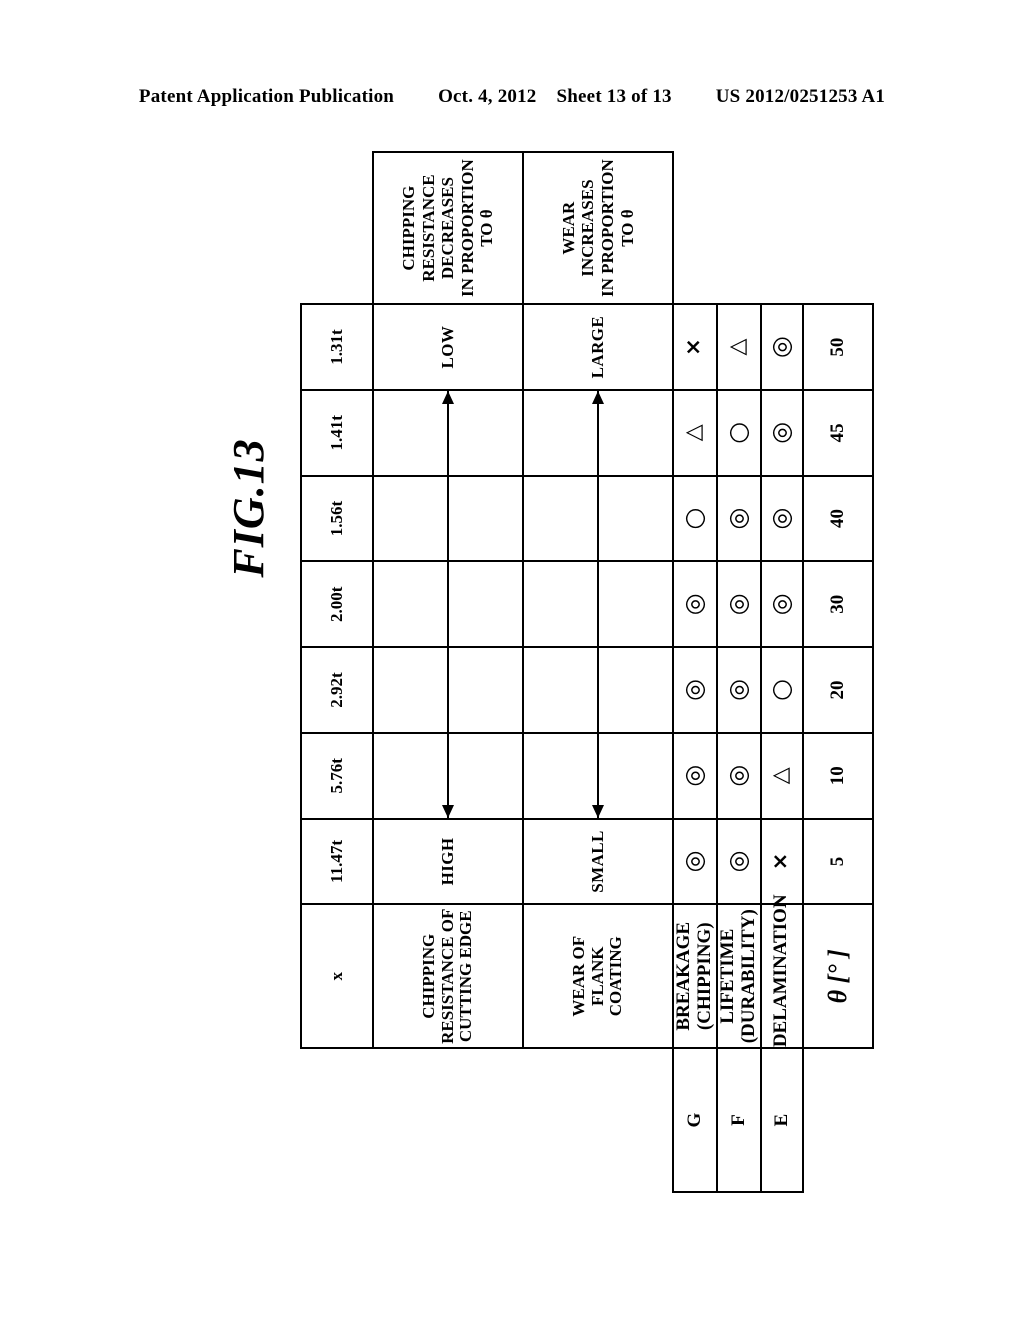 This screenshot has height=1320, width=1024. I want to click on theta-value-cell: 20, so click(837, 690).